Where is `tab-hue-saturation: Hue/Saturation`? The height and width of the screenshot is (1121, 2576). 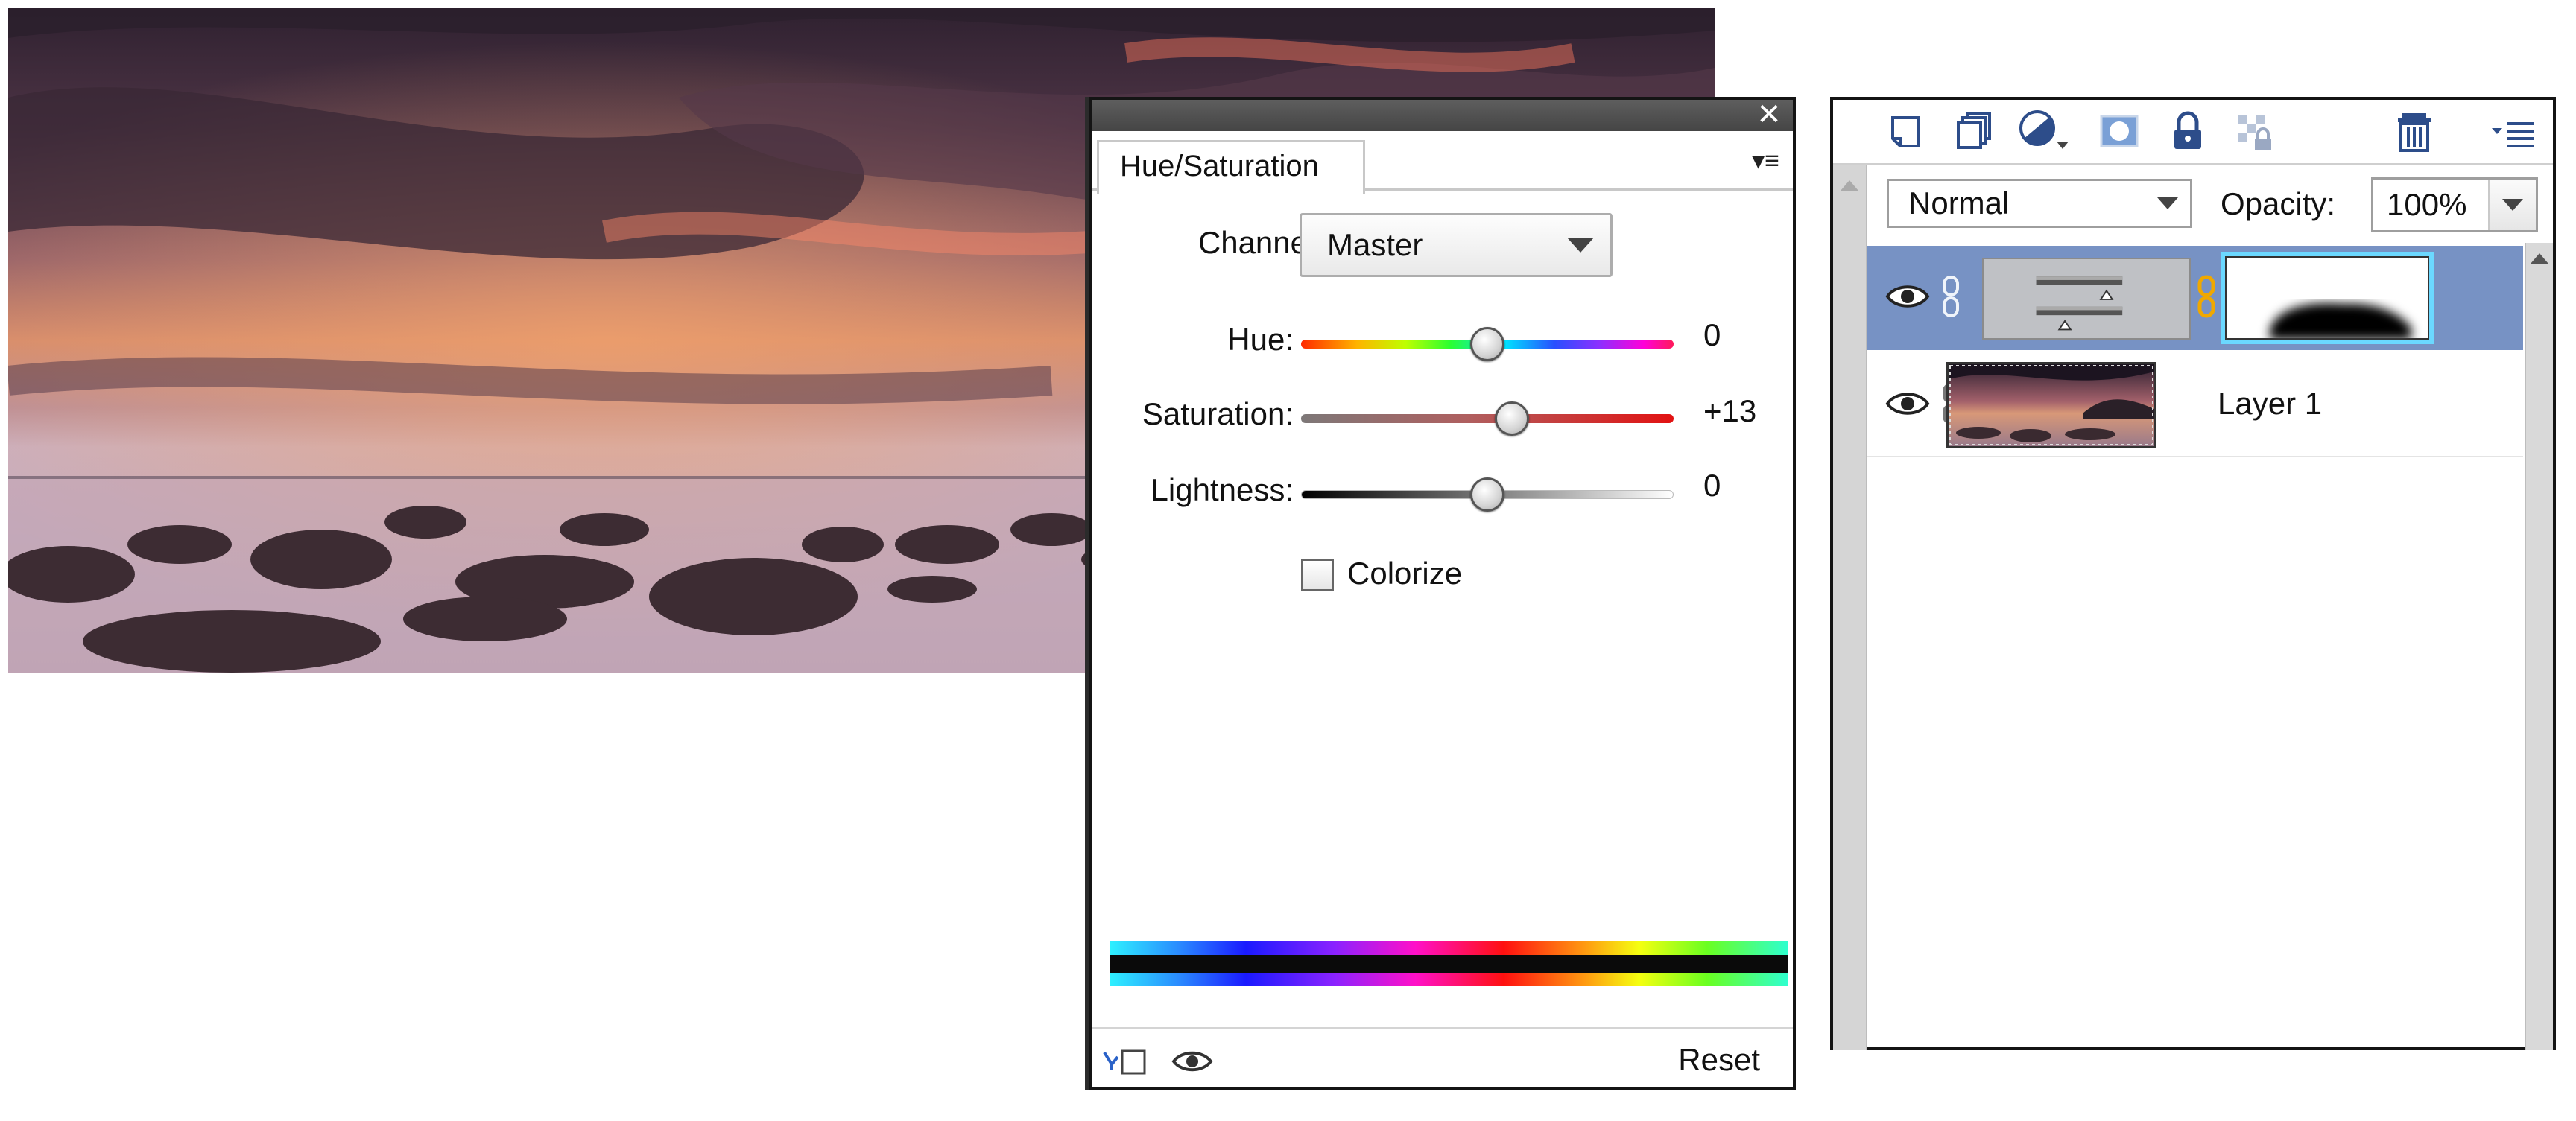
tab-hue-saturation: Hue/Saturation is located at coordinates (1231, 167).